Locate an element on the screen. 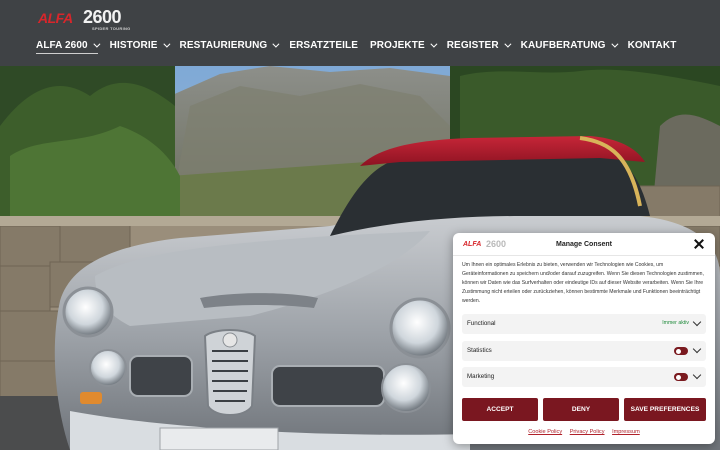 Image resolution: width=720 pixels, height=450 pixels. category-label: Marketing is located at coordinates (481, 376).